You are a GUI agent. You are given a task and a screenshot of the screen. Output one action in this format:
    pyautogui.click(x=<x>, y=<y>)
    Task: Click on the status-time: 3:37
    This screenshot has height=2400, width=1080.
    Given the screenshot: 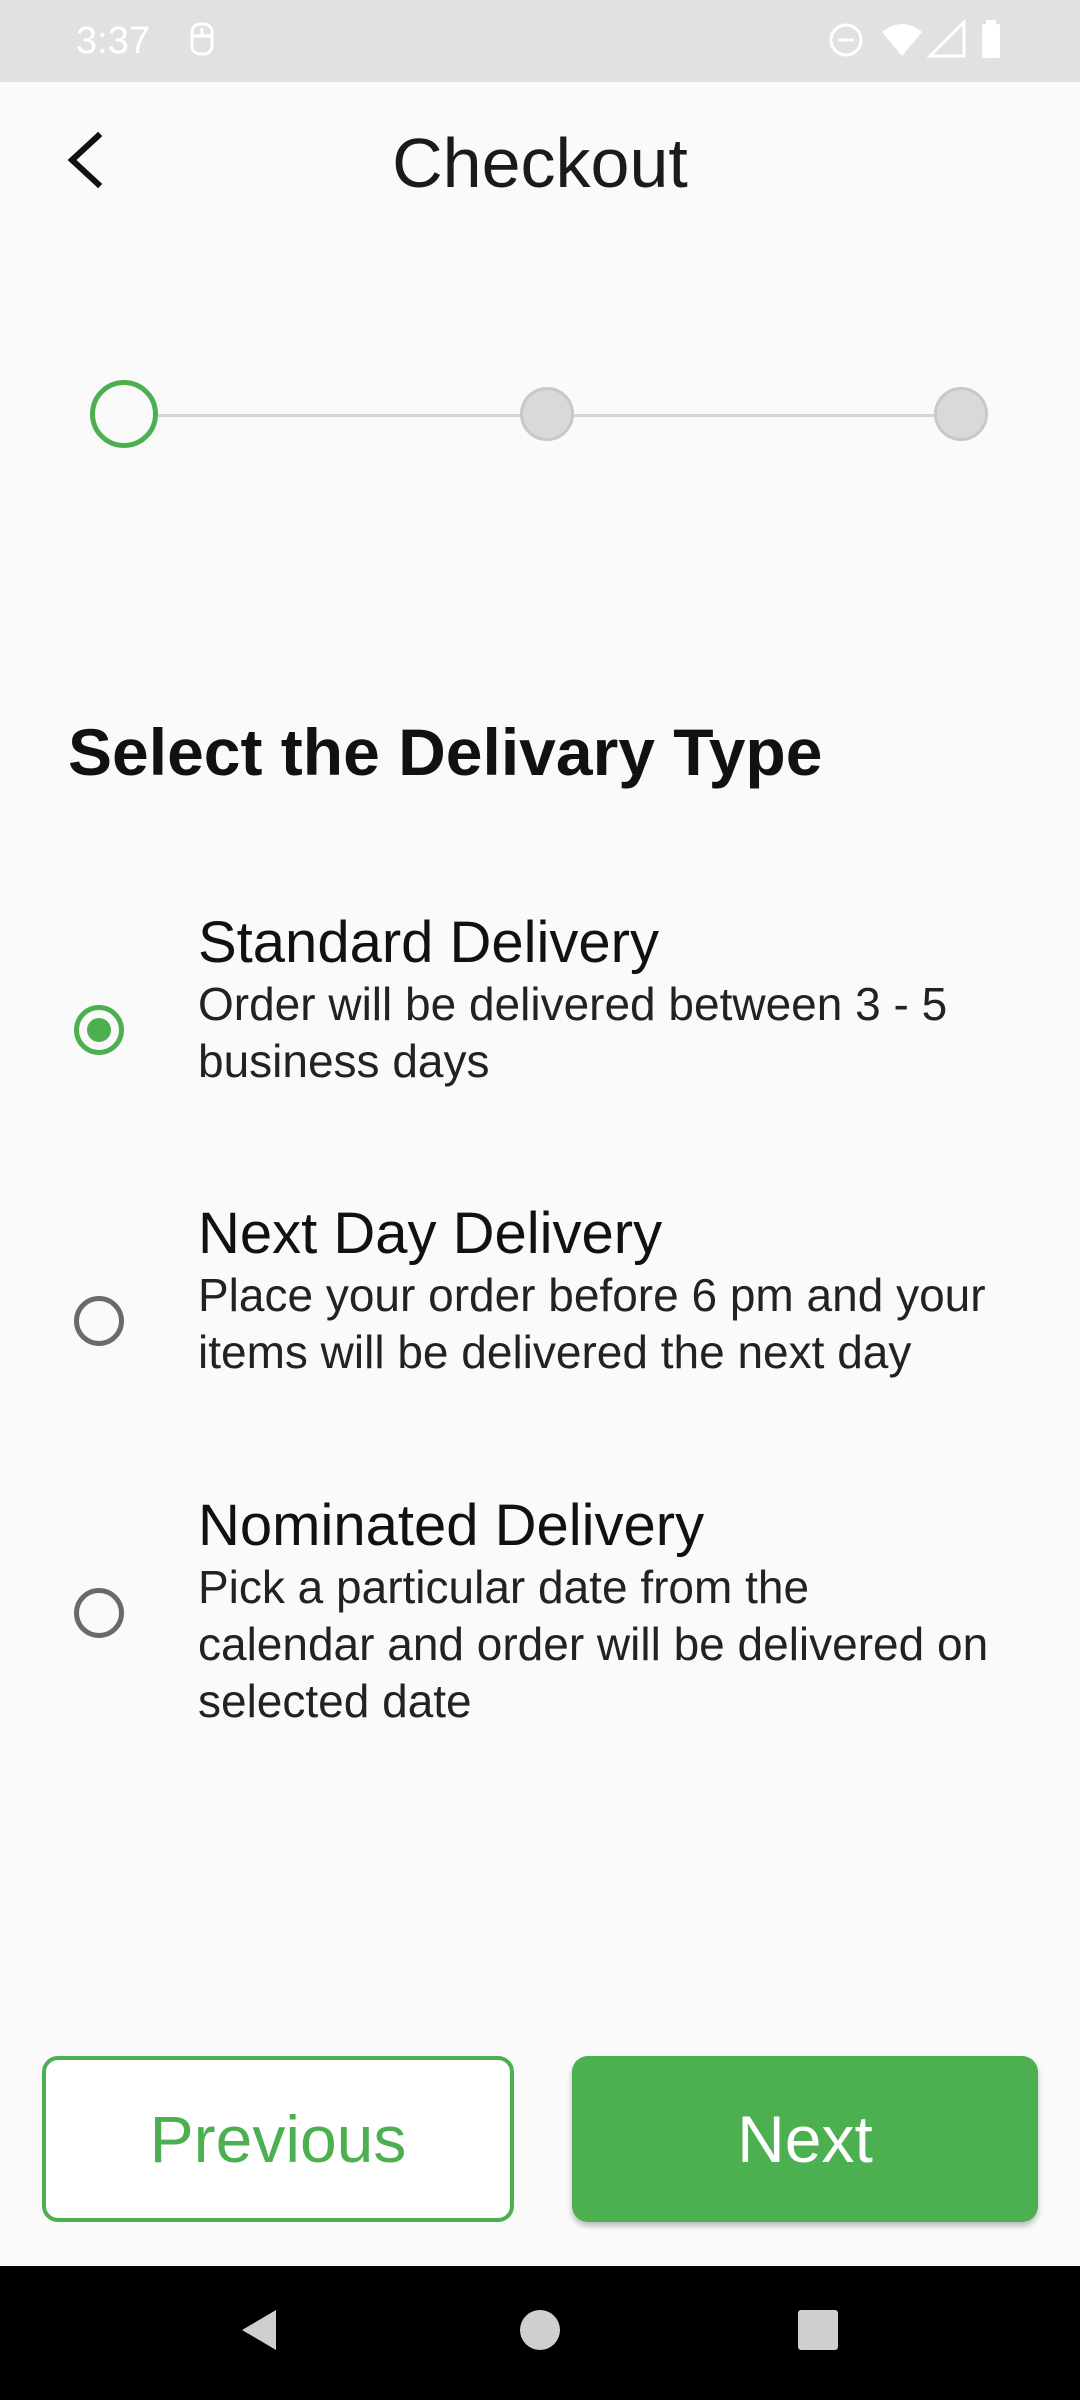 What is the action you would take?
    pyautogui.click(x=113, y=41)
    